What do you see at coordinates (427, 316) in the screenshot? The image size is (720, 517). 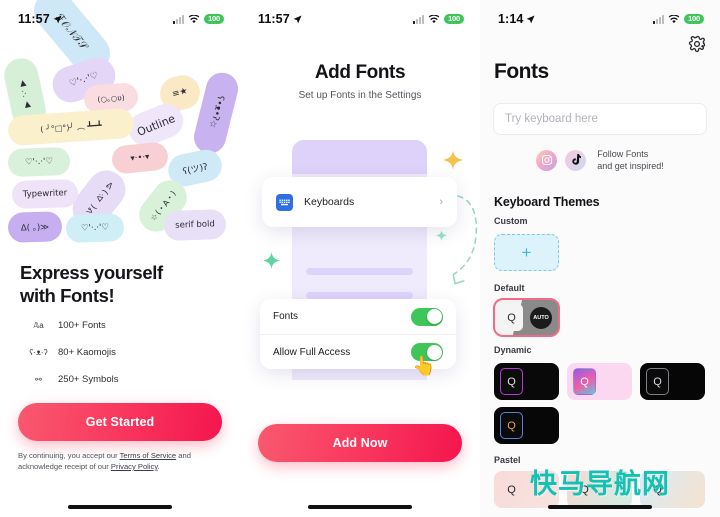 I see `toggle-switch` at bounding box center [427, 316].